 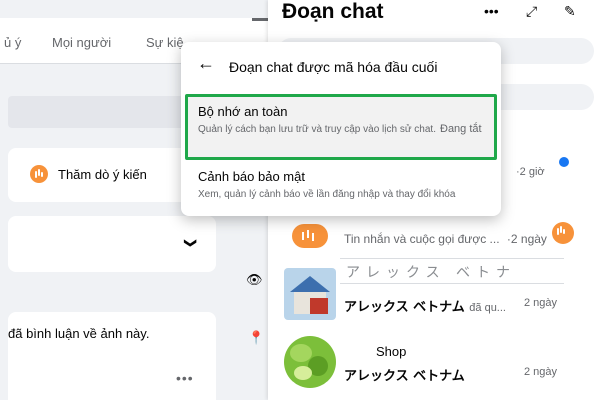 What do you see at coordinates (333, 11) in the screenshot?
I see `chat-title: Đoạn chat` at bounding box center [333, 11].